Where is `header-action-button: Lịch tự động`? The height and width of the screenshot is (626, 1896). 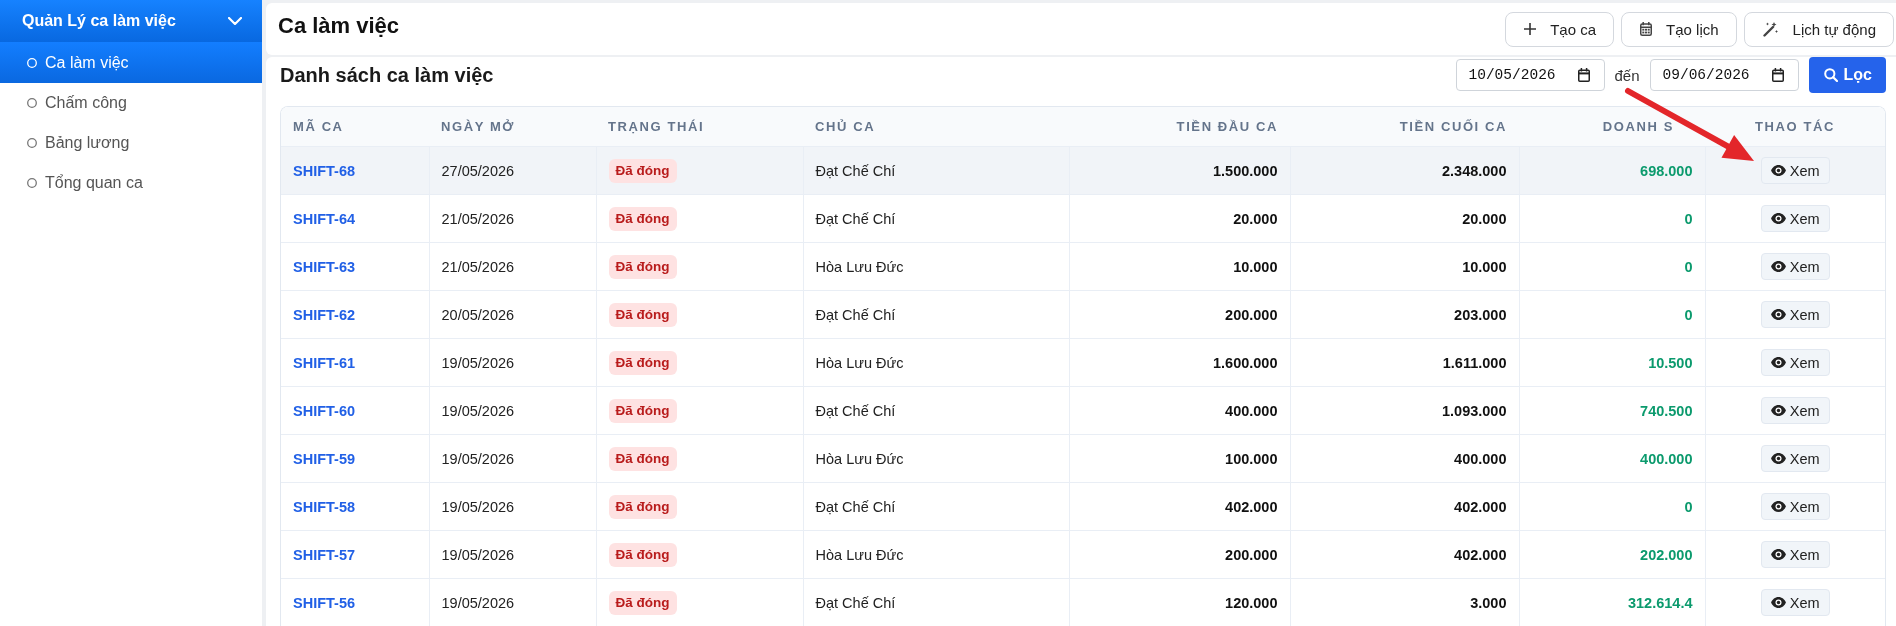 header-action-button: Lịch tự động is located at coordinates (1818, 29).